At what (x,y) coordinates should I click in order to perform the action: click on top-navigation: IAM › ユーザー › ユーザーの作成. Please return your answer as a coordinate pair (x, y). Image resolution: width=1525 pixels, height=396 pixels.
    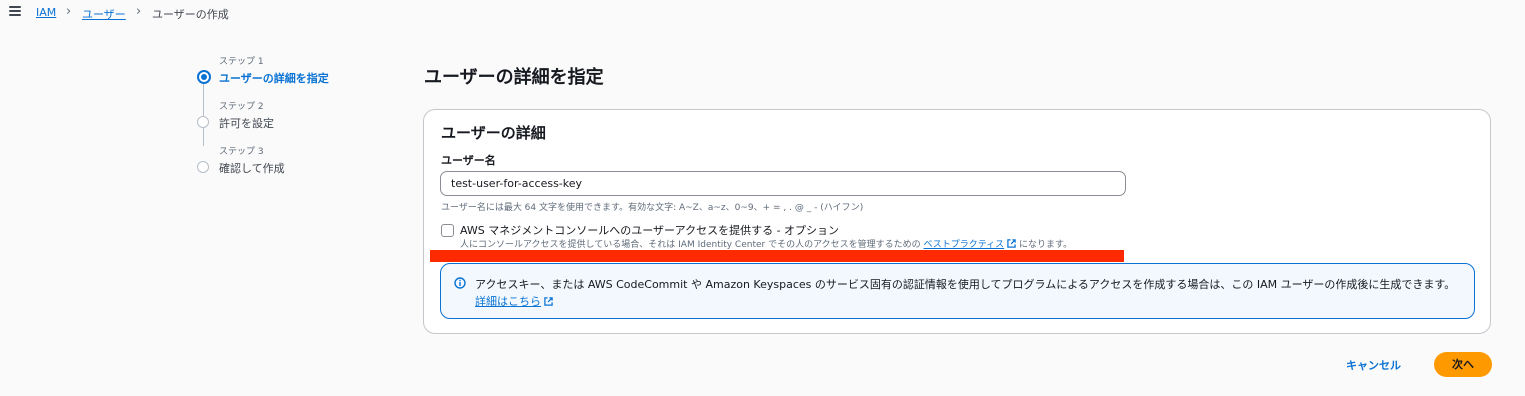
    Looking at the image, I should click on (762, 15).